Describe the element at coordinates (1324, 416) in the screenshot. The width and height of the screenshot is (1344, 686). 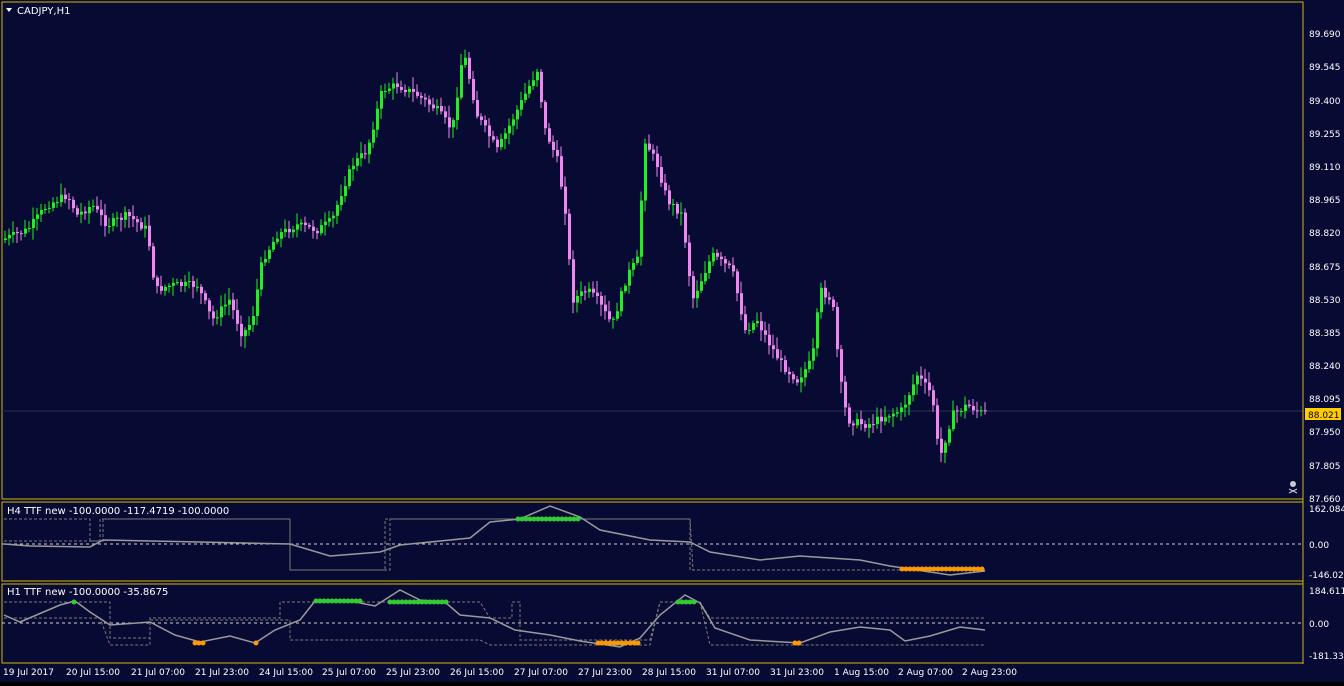
I see `current-price-label: 88.021` at that location.